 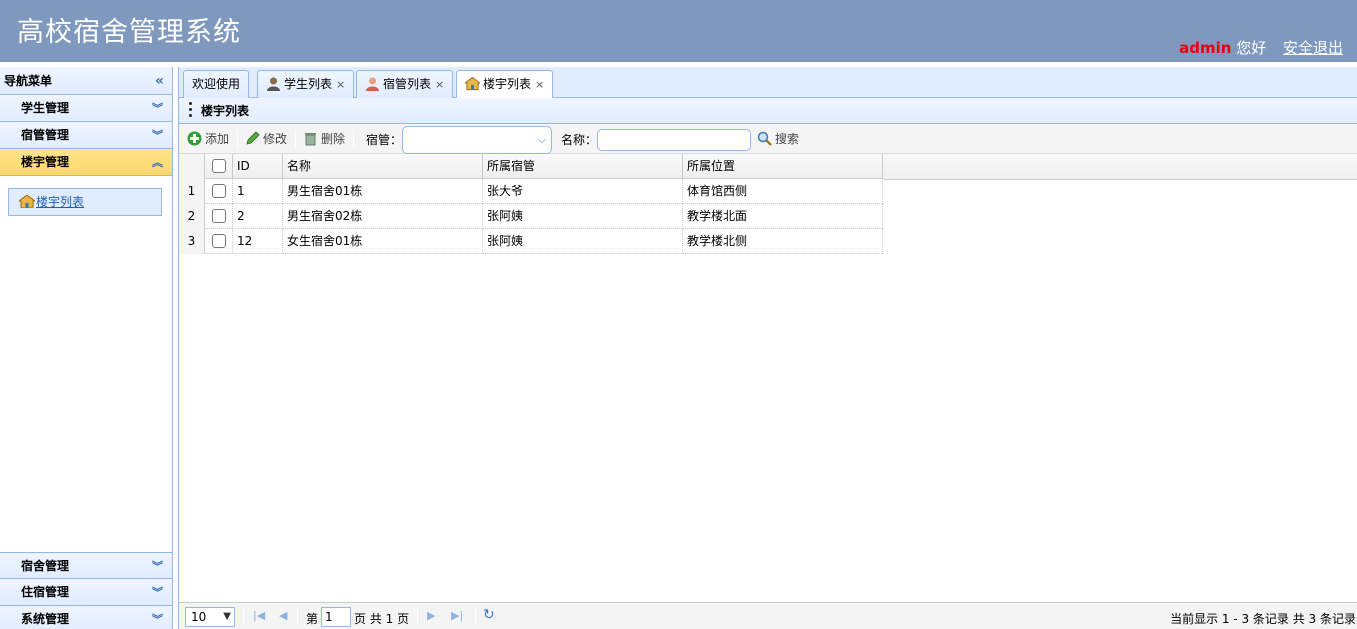 What do you see at coordinates (407, 84) in the screenshot?
I see `tab-label: 宿管列表` at bounding box center [407, 84].